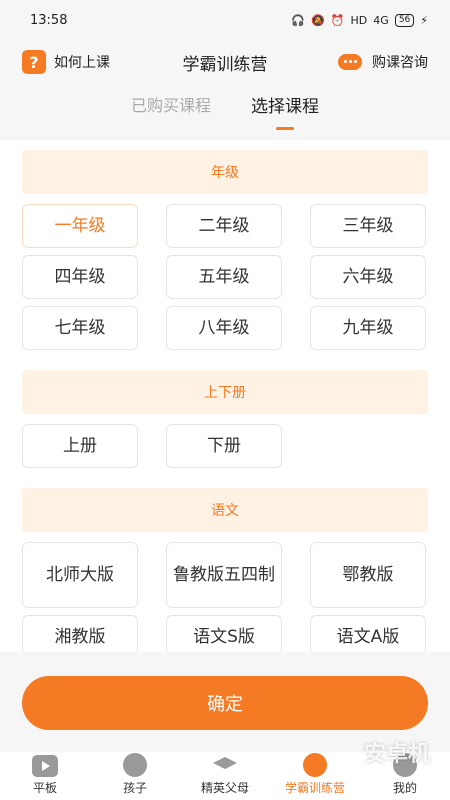 This screenshot has width=450, height=800. I want to click on course-tabs: 已购买课程 选择课程, so click(225, 112).